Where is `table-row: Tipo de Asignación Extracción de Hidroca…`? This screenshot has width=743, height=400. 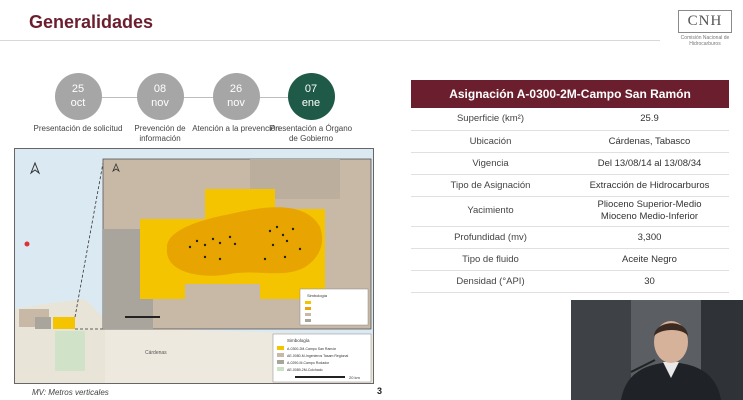 table-row: Tipo de Asignación Extracción de Hidroca… is located at coordinates (570, 185).